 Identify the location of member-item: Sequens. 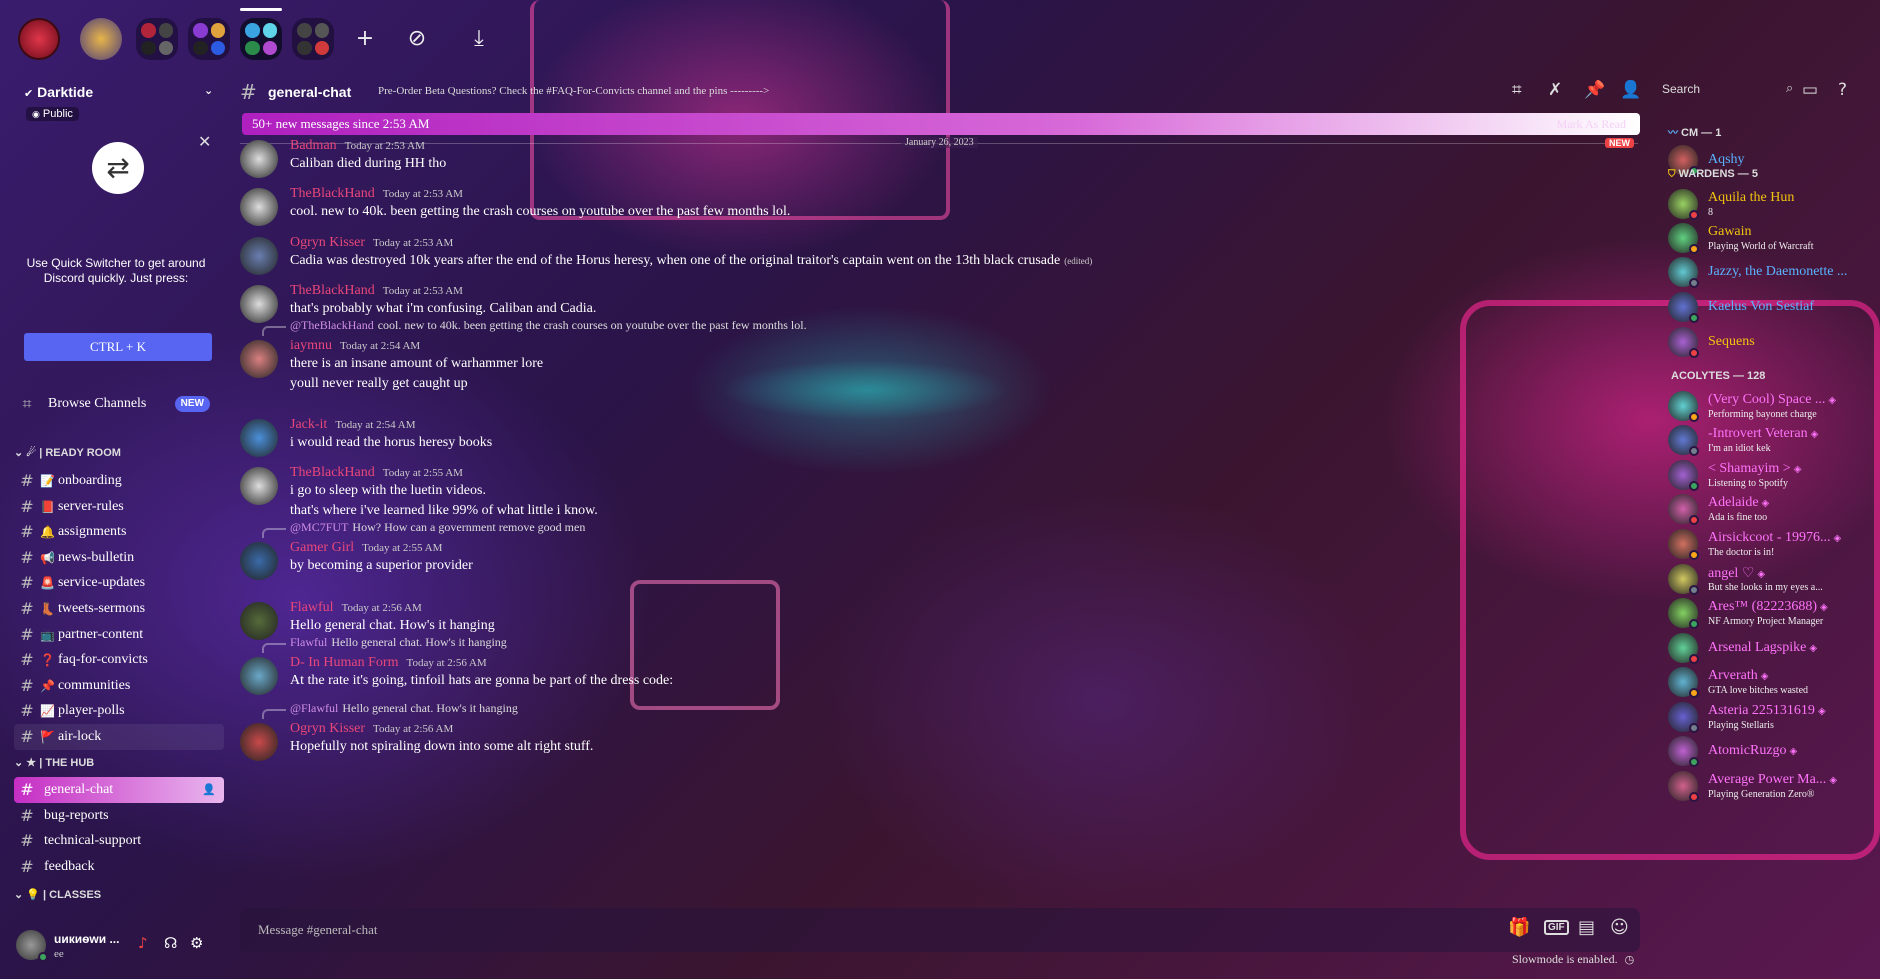
(1763, 342).